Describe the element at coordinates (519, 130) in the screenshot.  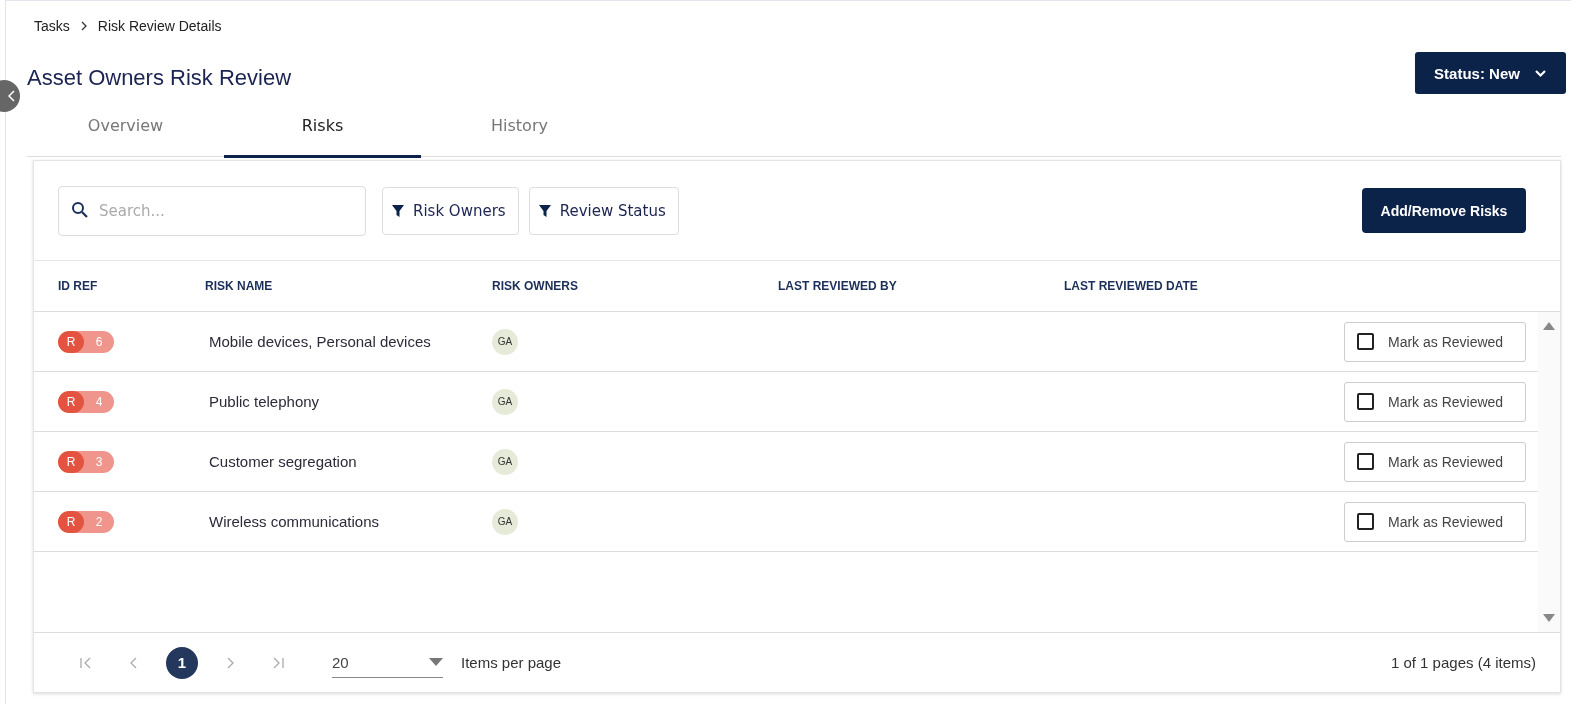
I see `tab: History` at that location.